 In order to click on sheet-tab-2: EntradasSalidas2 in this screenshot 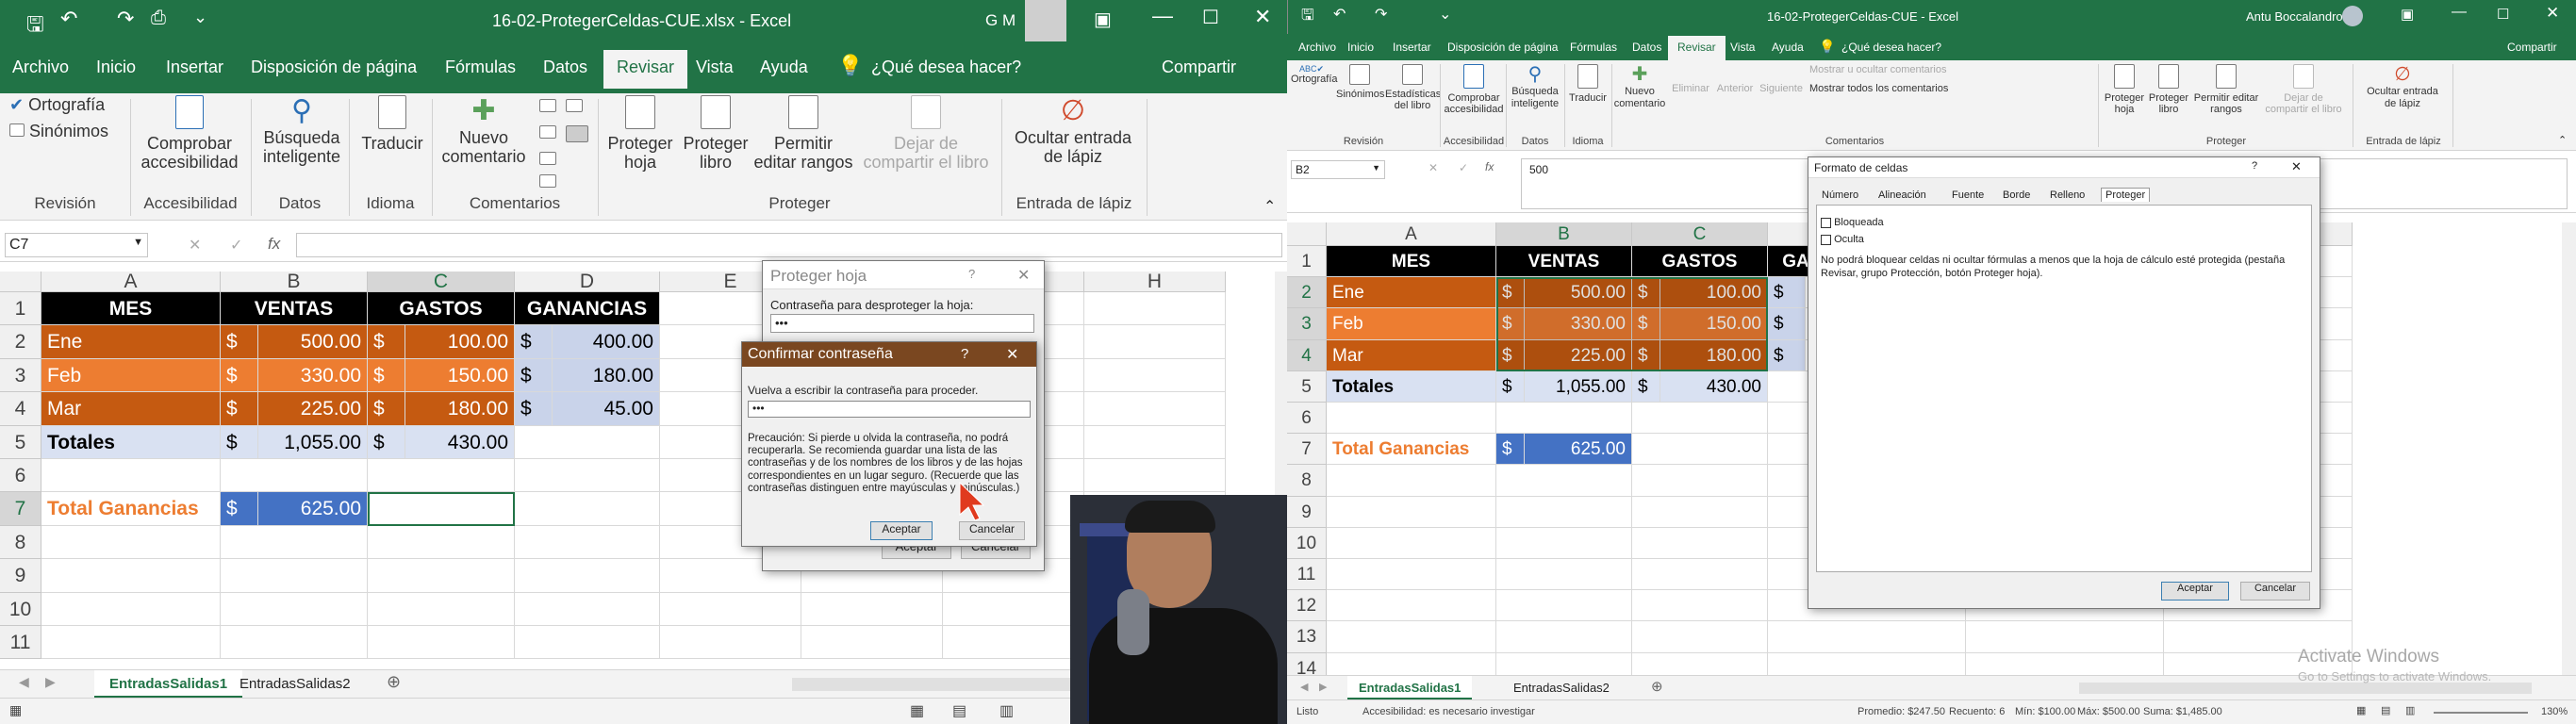, I will do `click(295, 684)`.